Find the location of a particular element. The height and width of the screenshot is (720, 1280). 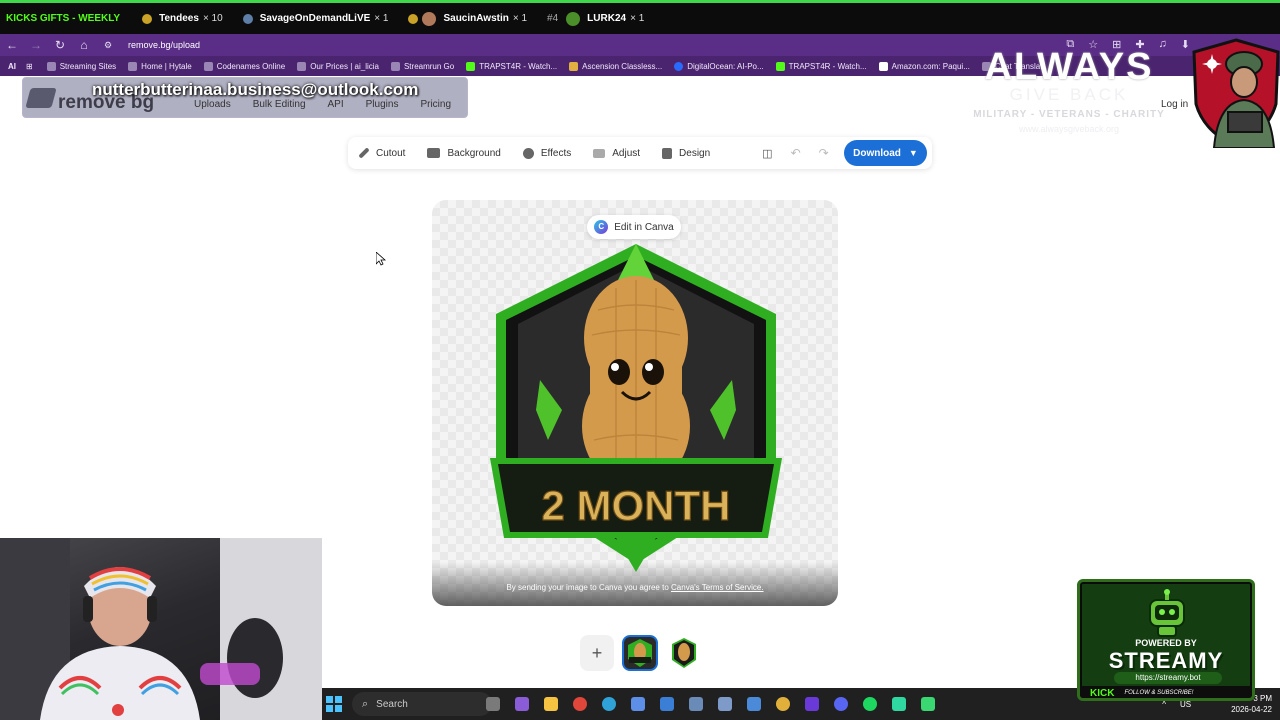

nav-api: API is located at coordinates (336, 104).